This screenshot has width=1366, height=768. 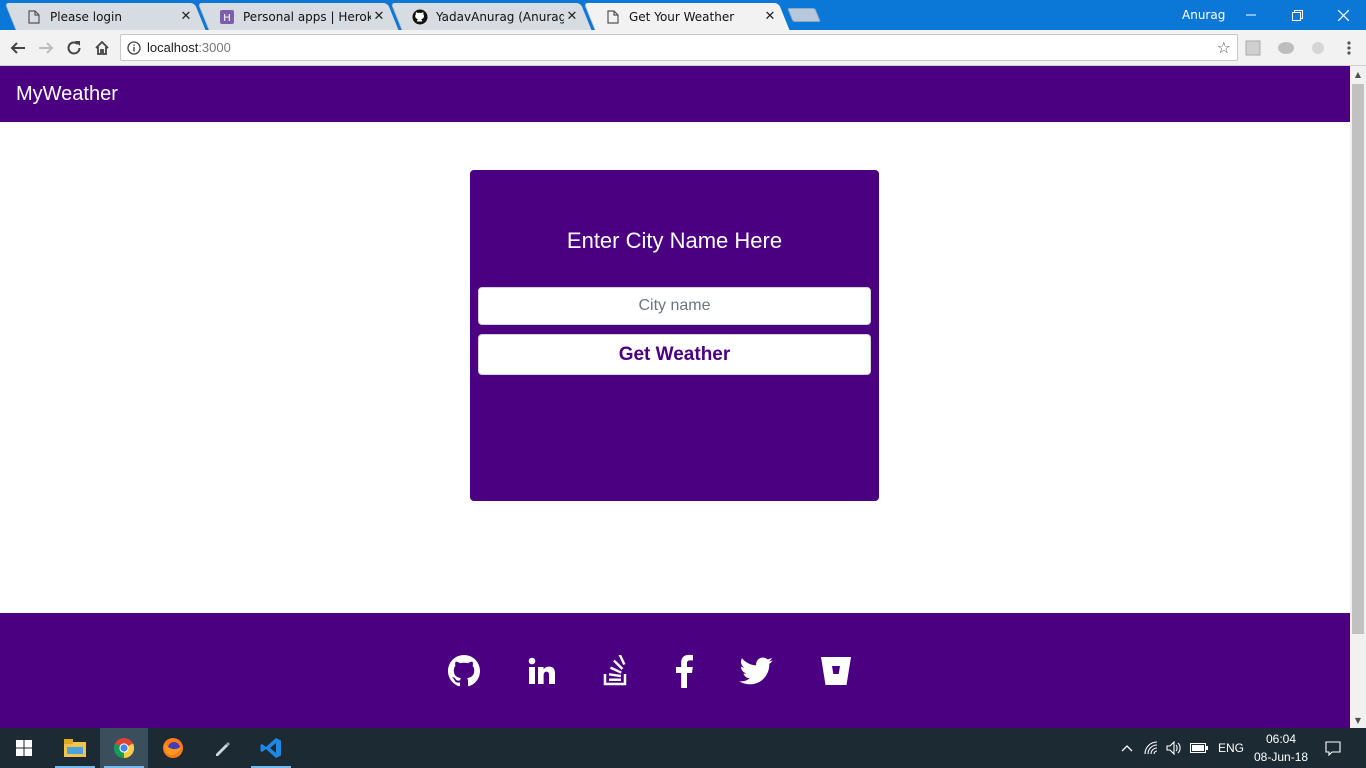 I want to click on input-language: ENG, so click(x=1231, y=748).